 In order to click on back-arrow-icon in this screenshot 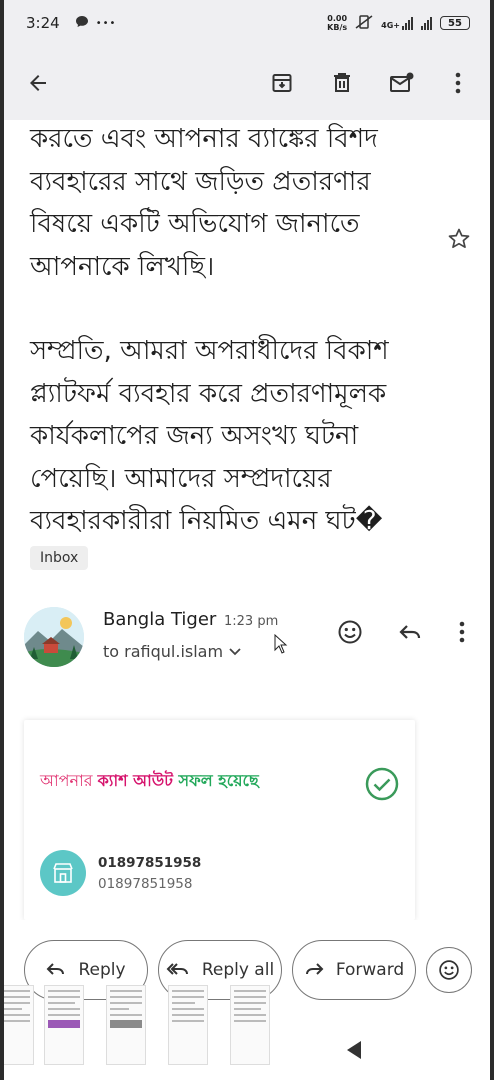, I will do `click(38, 83)`.